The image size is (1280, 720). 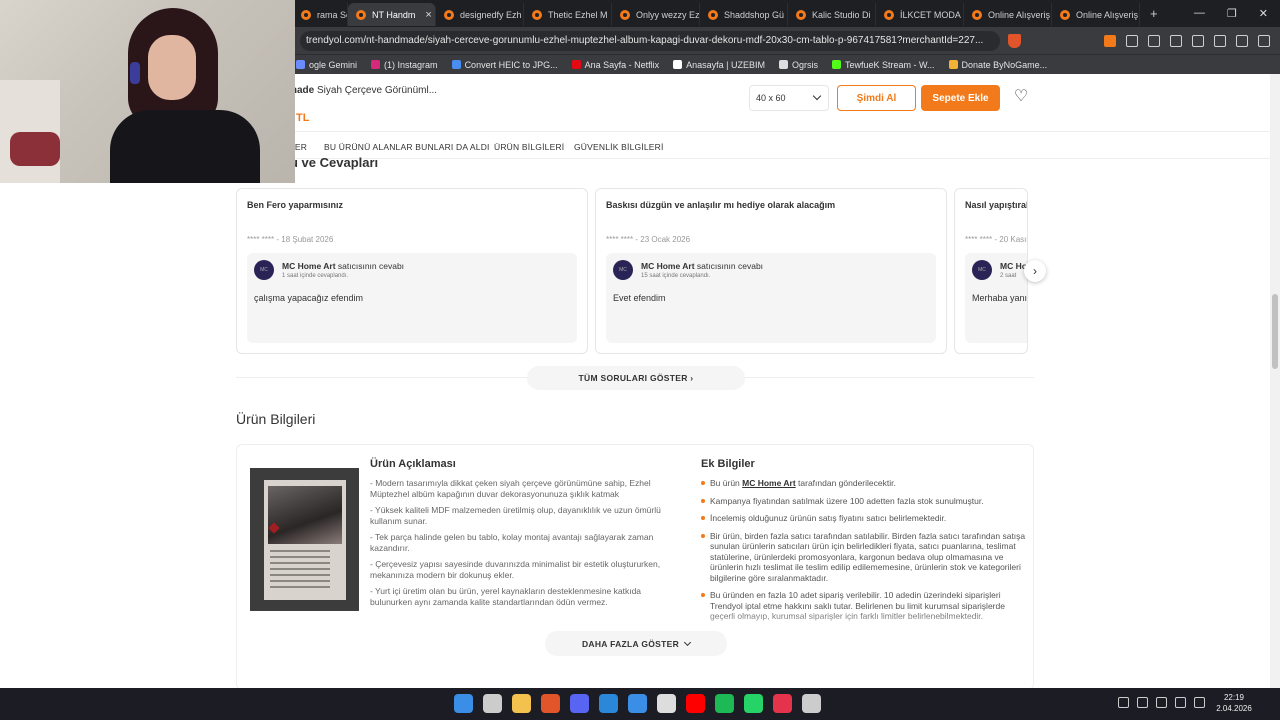 What do you see at coordinates (529, 147) in the screenshot?
I see `nav-tab: ÜRÜN BİLGİLERİ` at bounding box center [529, 147].